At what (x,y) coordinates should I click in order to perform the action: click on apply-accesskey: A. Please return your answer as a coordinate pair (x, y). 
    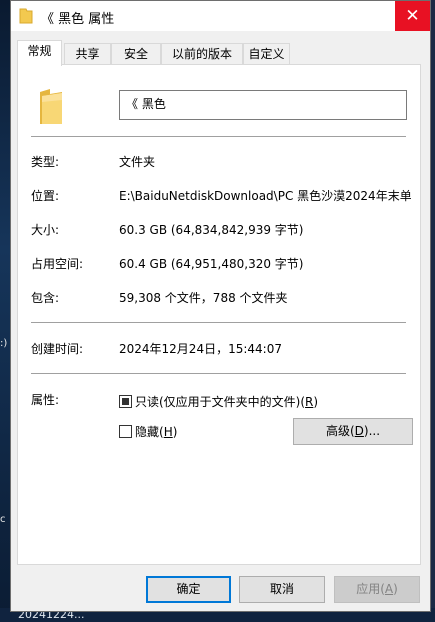
    Looking at the image, I should click on (389, 589).